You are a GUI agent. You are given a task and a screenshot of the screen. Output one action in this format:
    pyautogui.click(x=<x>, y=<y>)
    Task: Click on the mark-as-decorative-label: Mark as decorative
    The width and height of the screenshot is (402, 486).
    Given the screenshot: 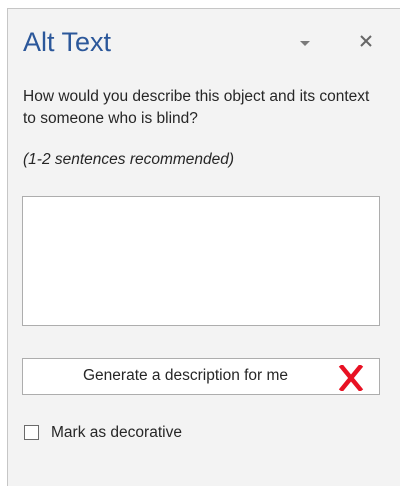 What is the action you would take?
    pyautogui.click(x=116, y=432)
    